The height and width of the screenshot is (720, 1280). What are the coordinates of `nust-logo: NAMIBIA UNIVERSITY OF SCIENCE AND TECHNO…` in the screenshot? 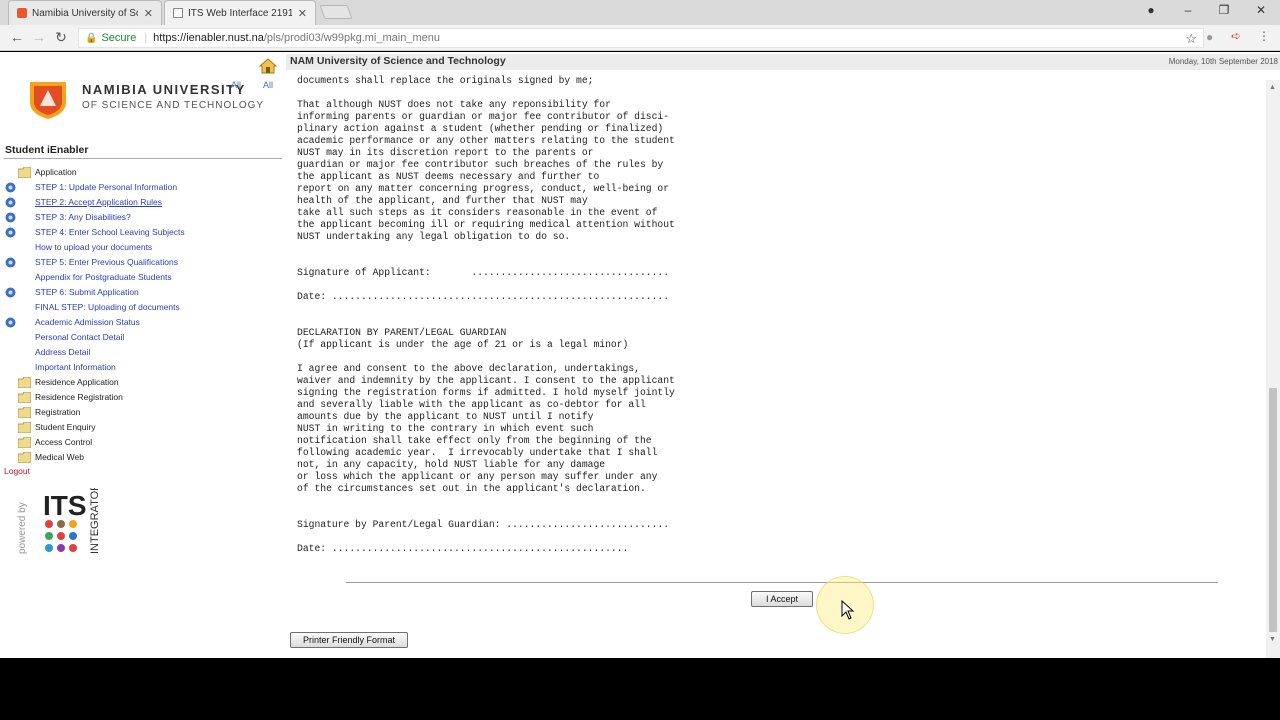 It's located at (145, 103).